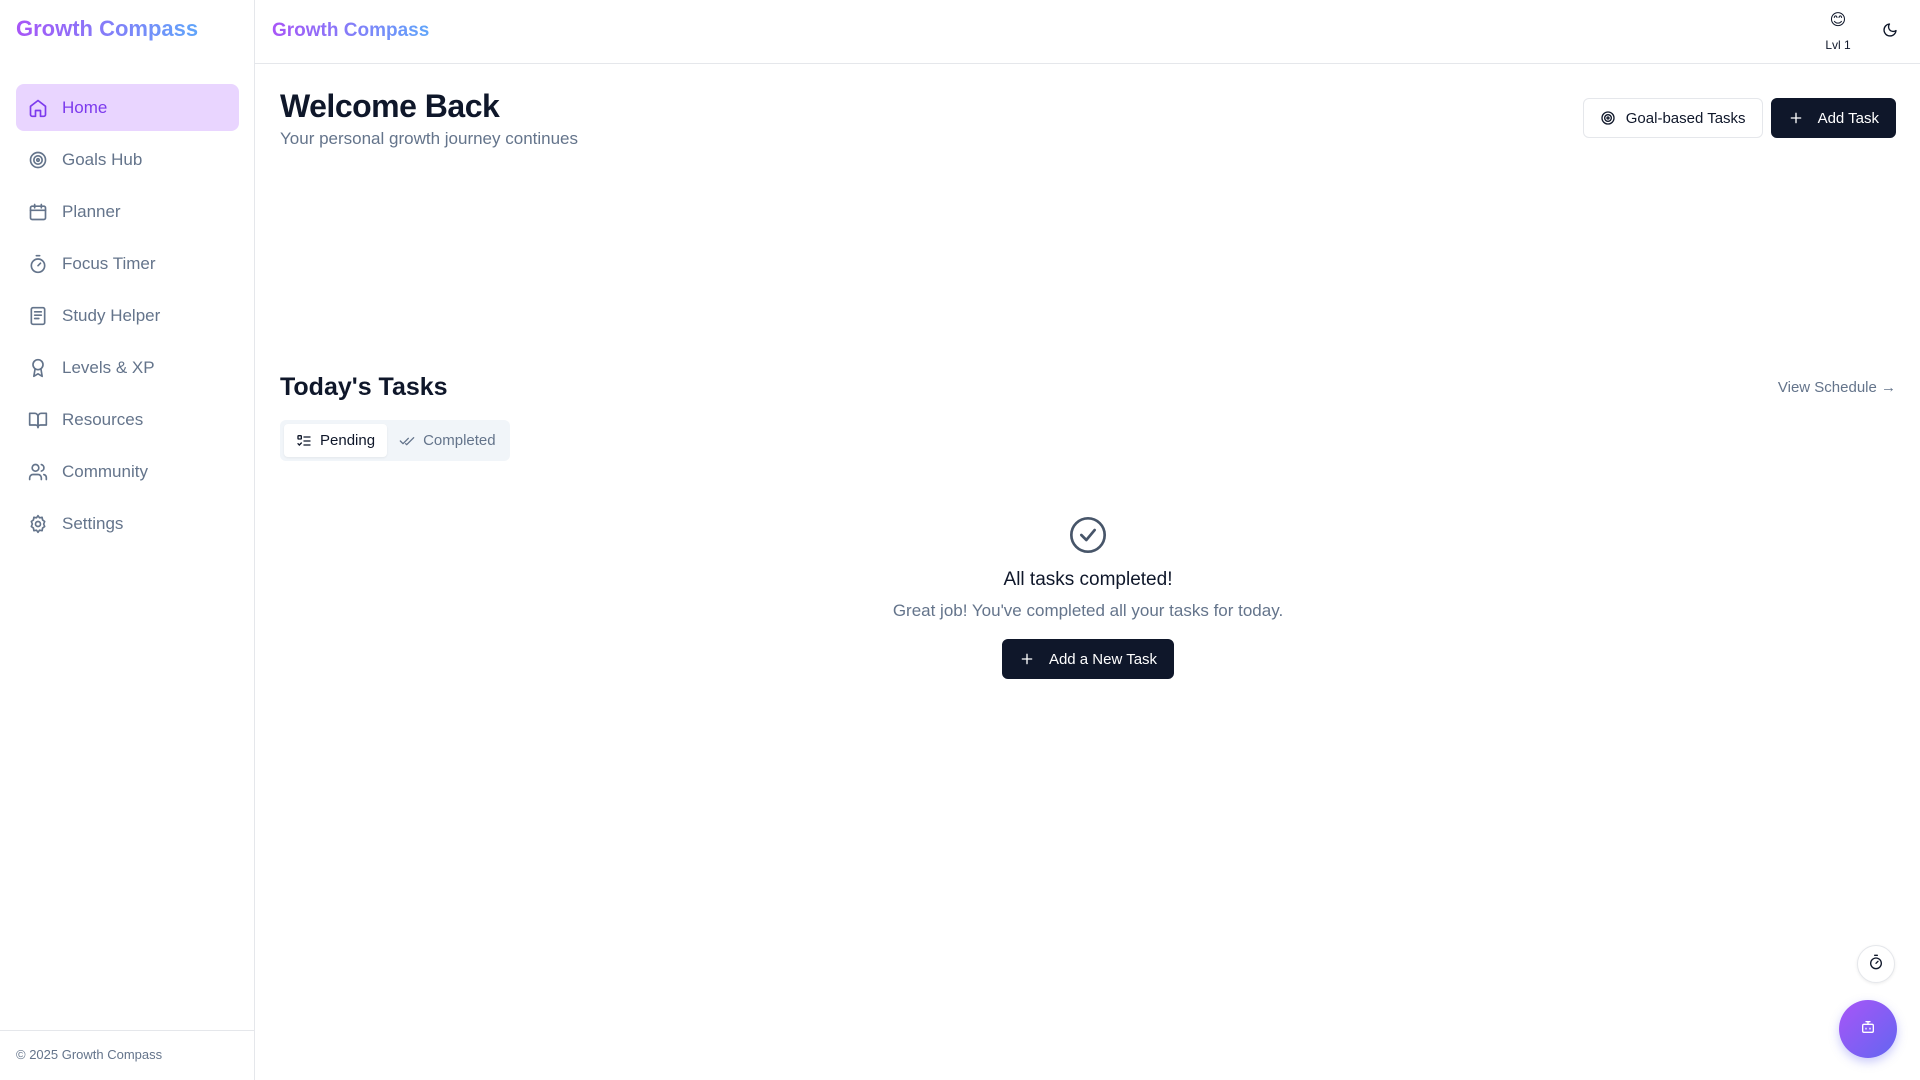  What do you see at coordinates (1088, 579) in the screenshot?
I see `empty-state-title: All tasks completed!` at bounding box center [1088, 579].